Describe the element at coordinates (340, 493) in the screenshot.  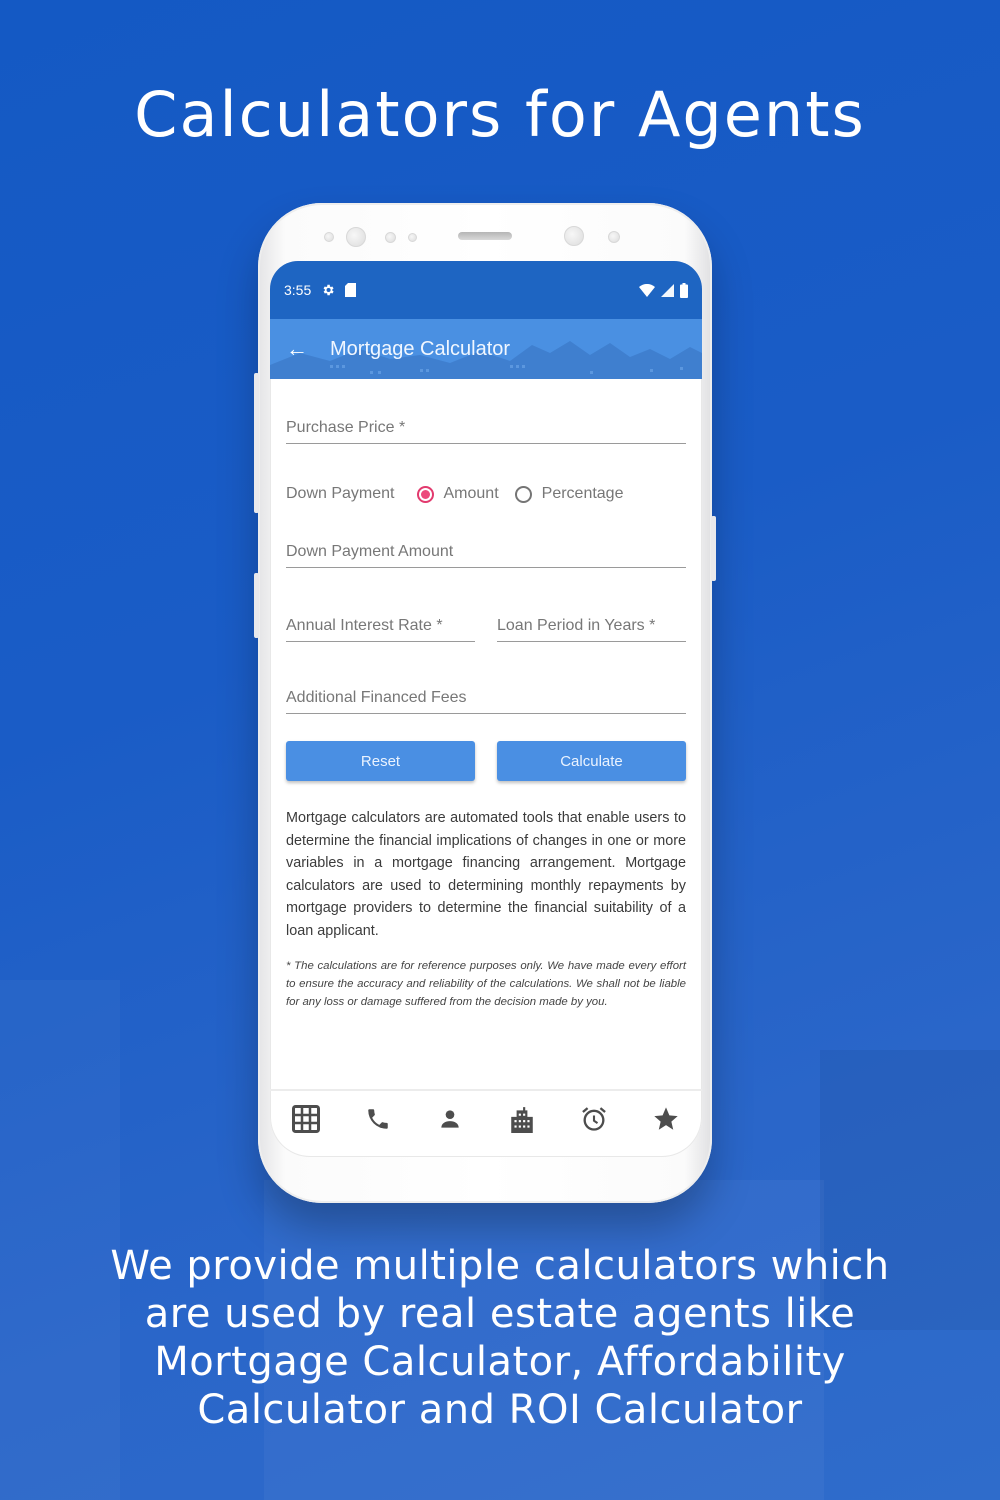
I see `down-payment-label: Down Payment` at that location.